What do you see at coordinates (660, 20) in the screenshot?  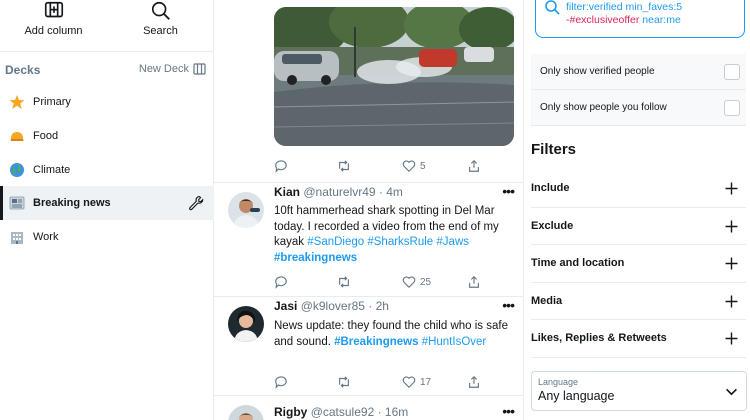 I see `query-operator: near:me` at bounding box center [660, 20].